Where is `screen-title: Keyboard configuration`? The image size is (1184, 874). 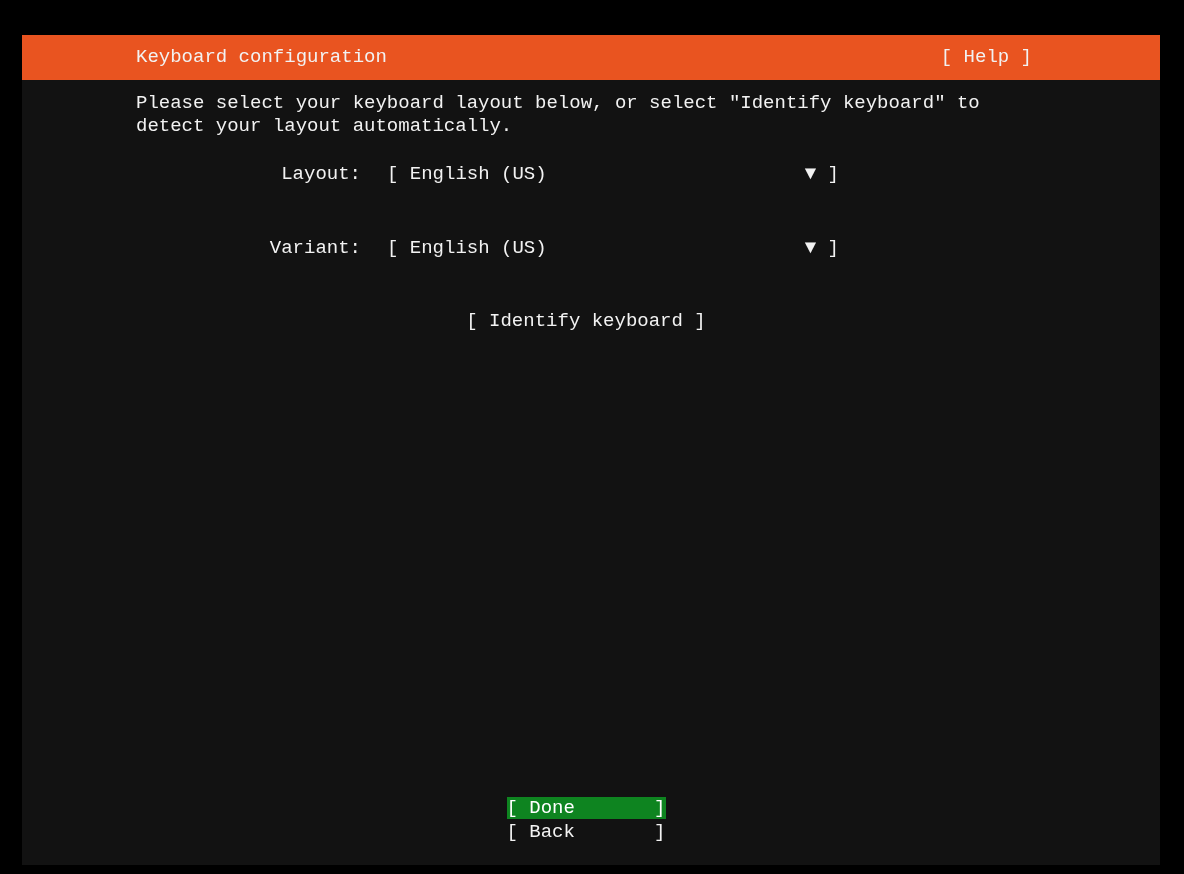 screen-title: Keyboard configuration is located at coordinates (261, 58).